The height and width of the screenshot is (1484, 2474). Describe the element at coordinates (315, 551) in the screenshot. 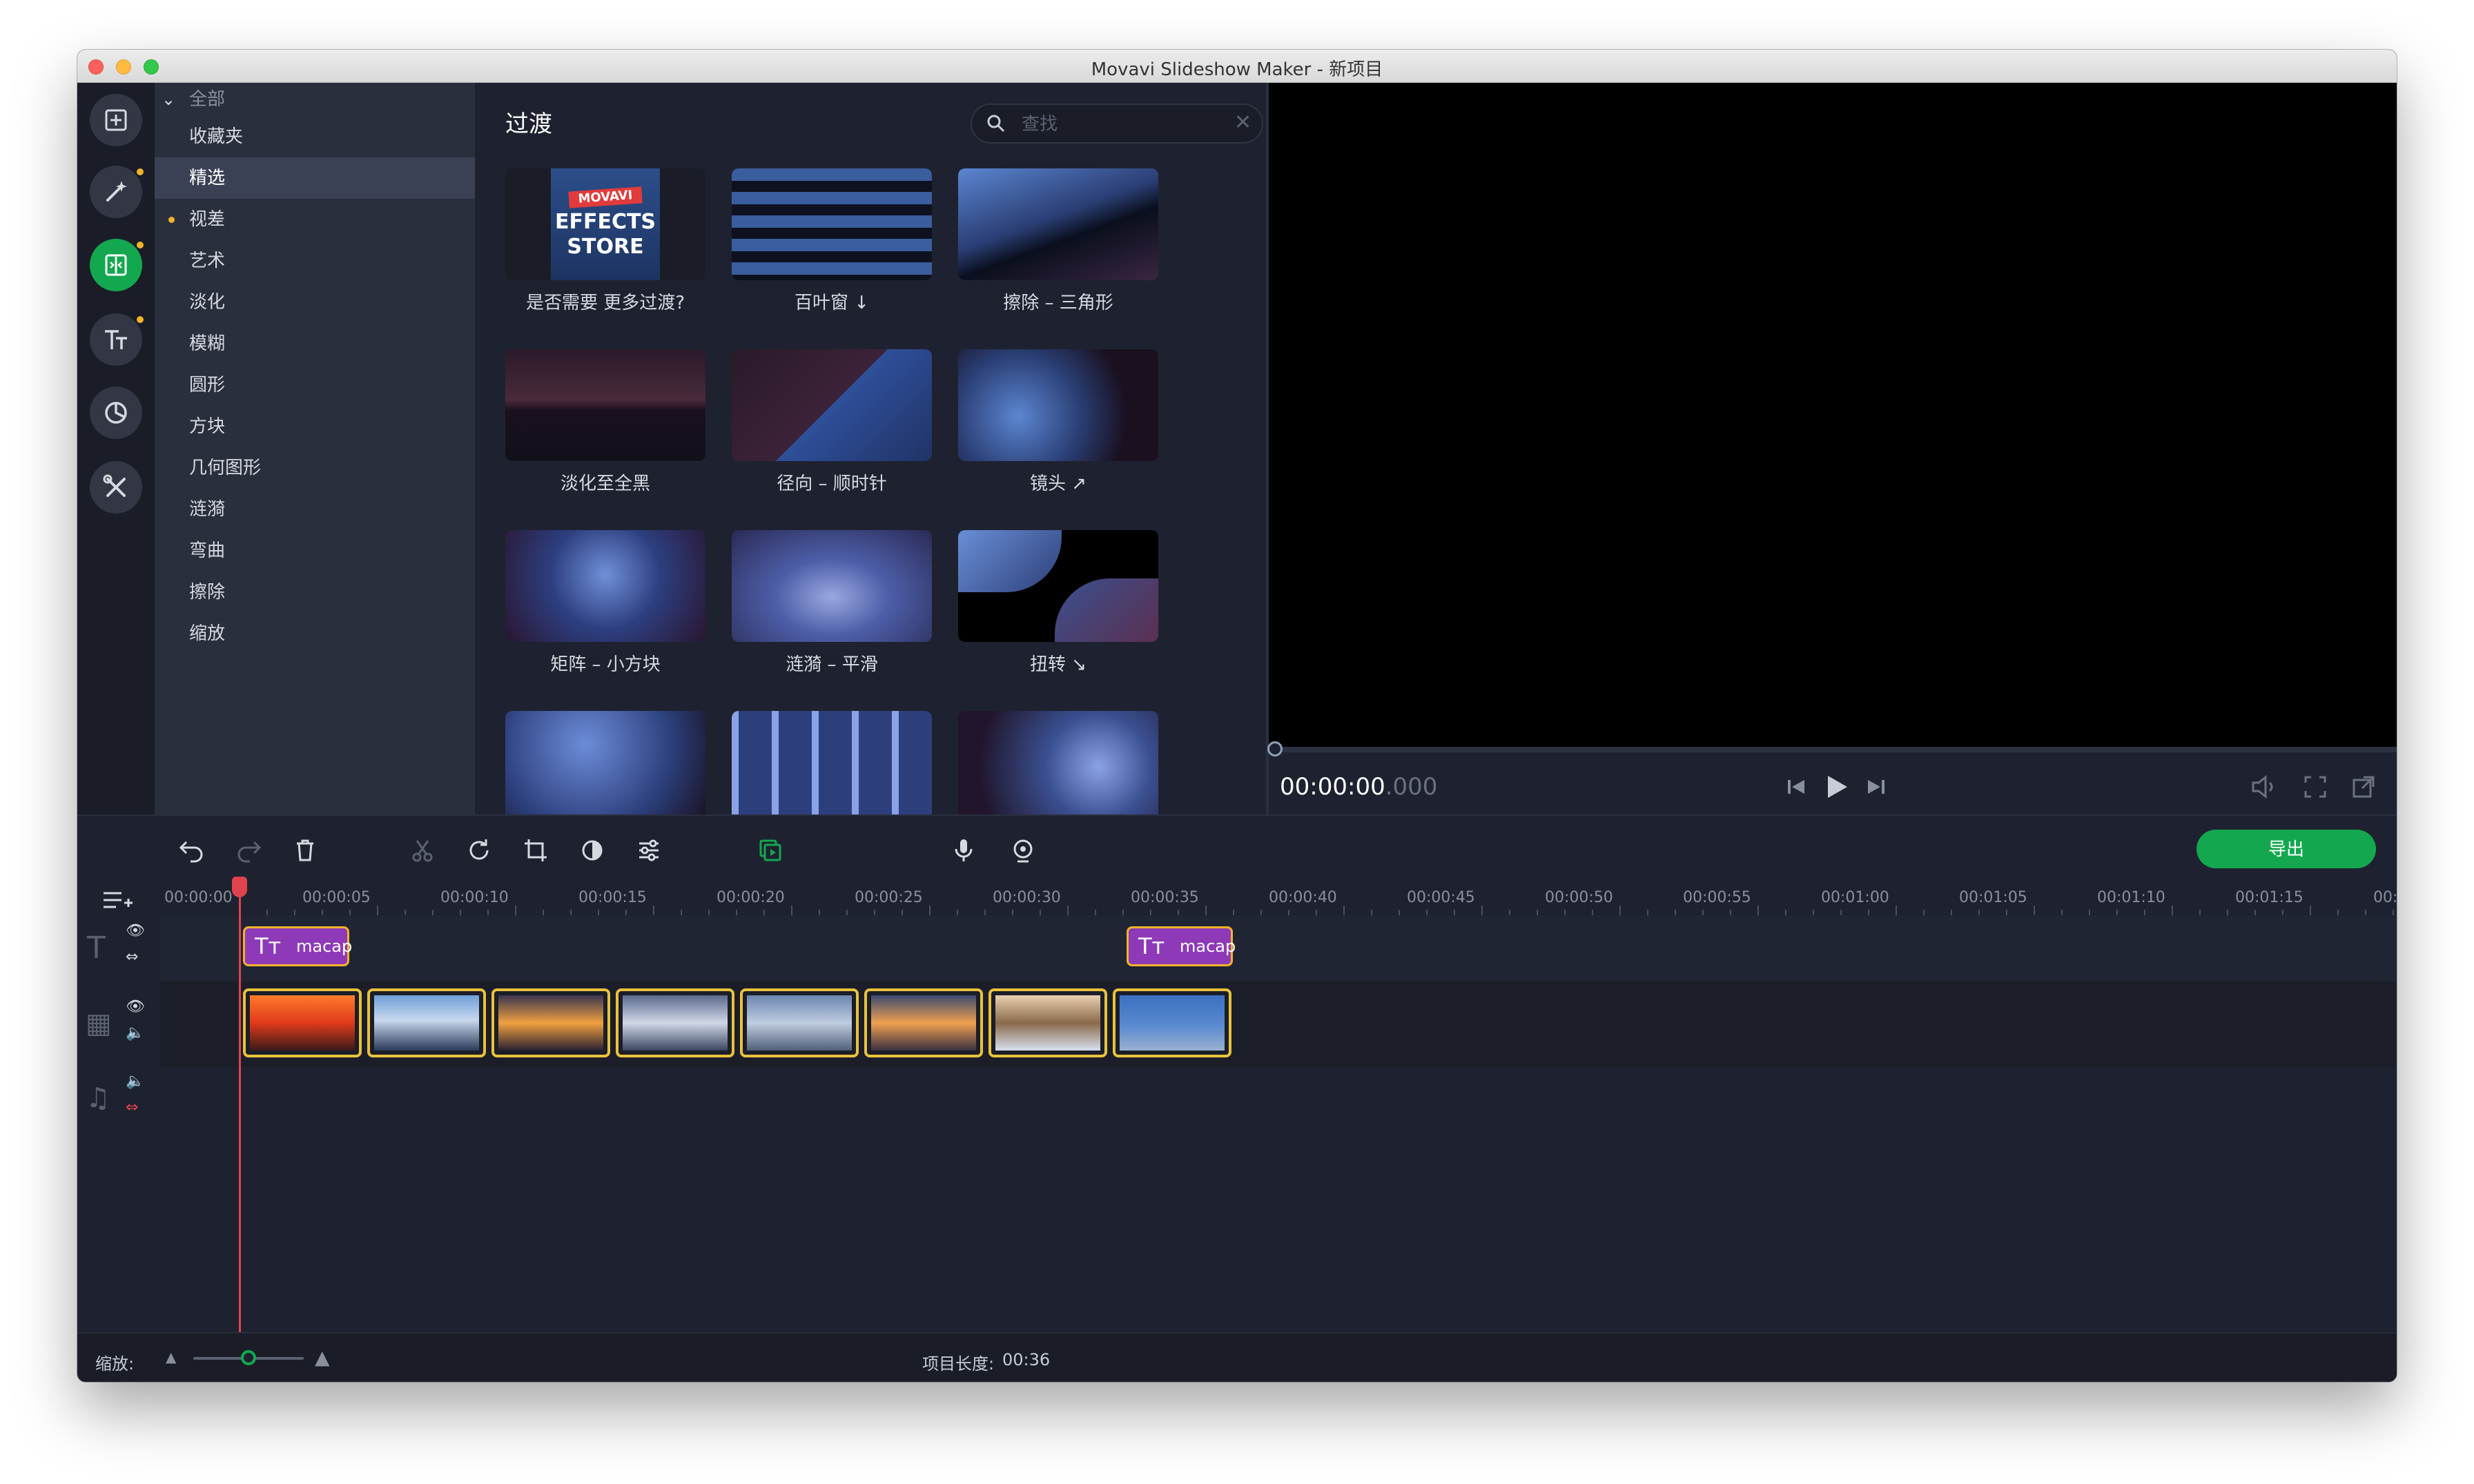

I see `category-item: 弯曲` at that location.